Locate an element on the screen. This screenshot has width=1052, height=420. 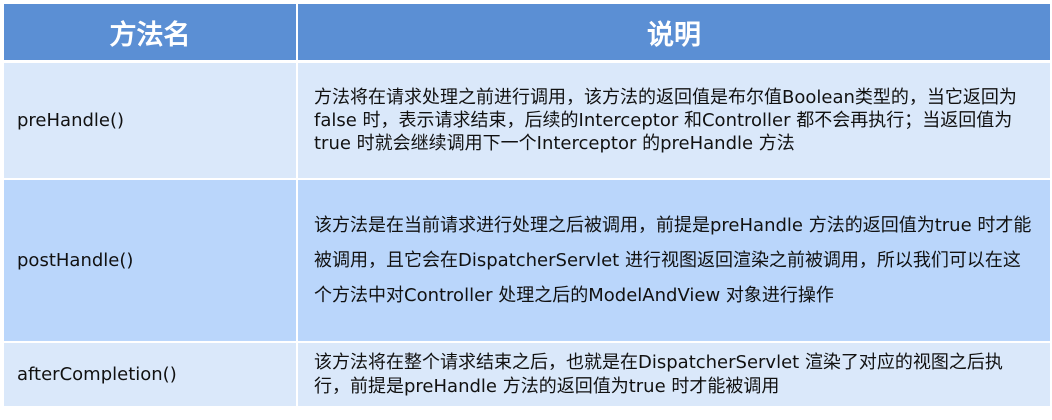
header-row: 方法名 说明 is located at coordinates (527, 33).